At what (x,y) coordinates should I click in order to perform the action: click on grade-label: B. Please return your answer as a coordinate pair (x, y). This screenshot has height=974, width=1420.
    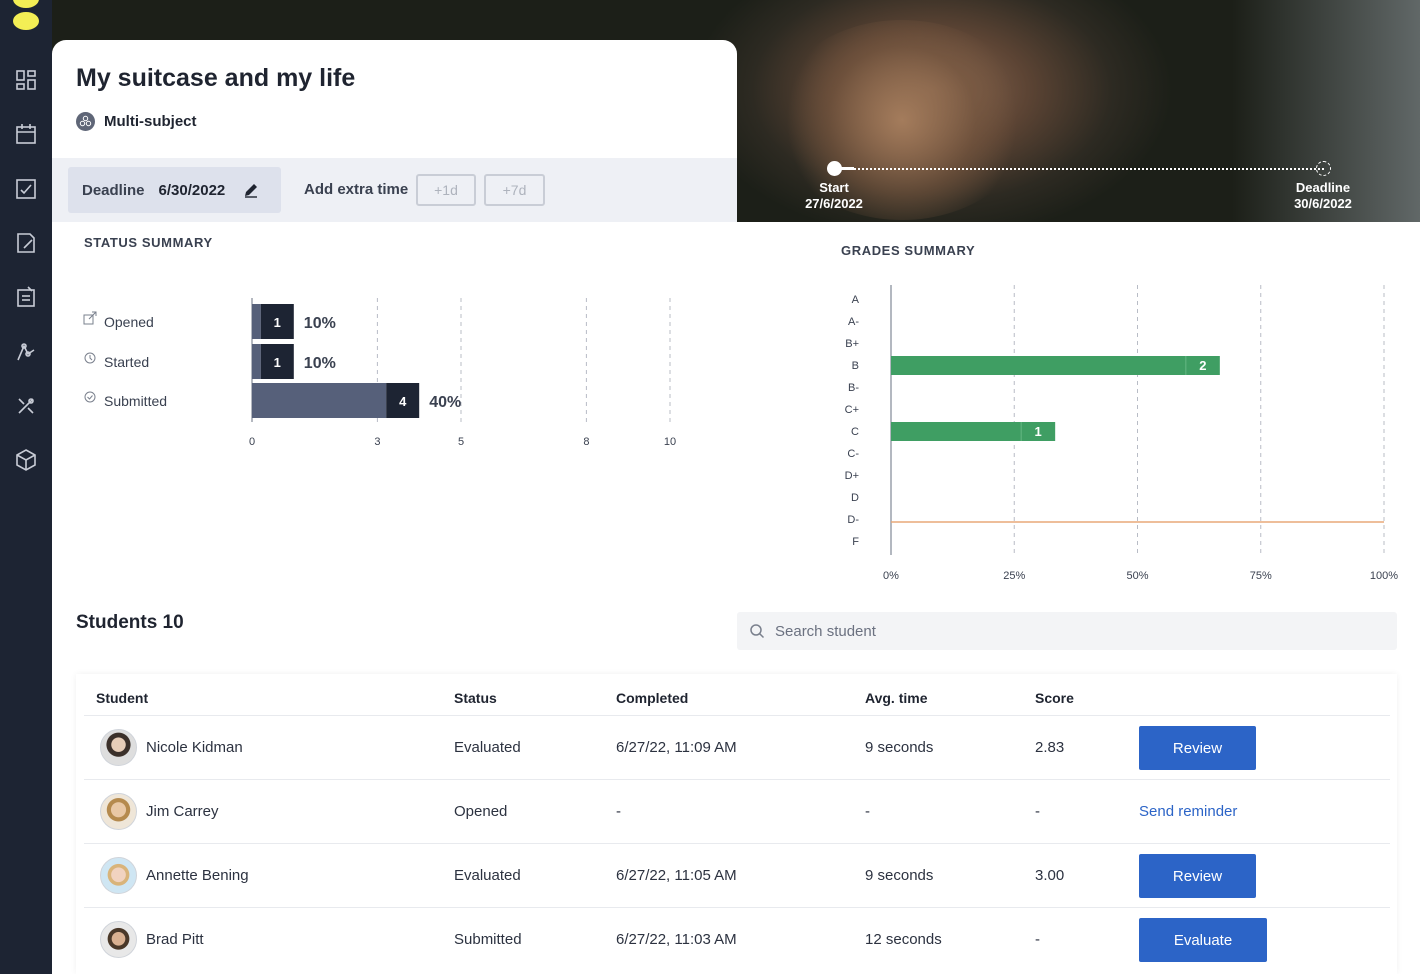
    Looking at the image, I should click on (855, 366).